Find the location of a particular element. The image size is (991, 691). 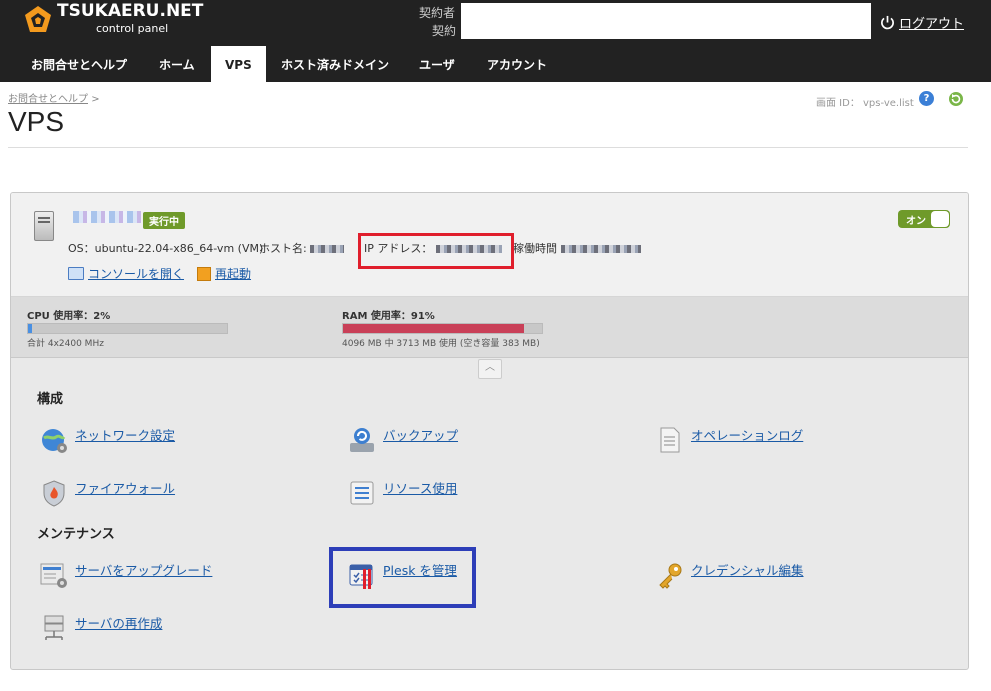

resource-list-icon is located at coordinates (362, 493).